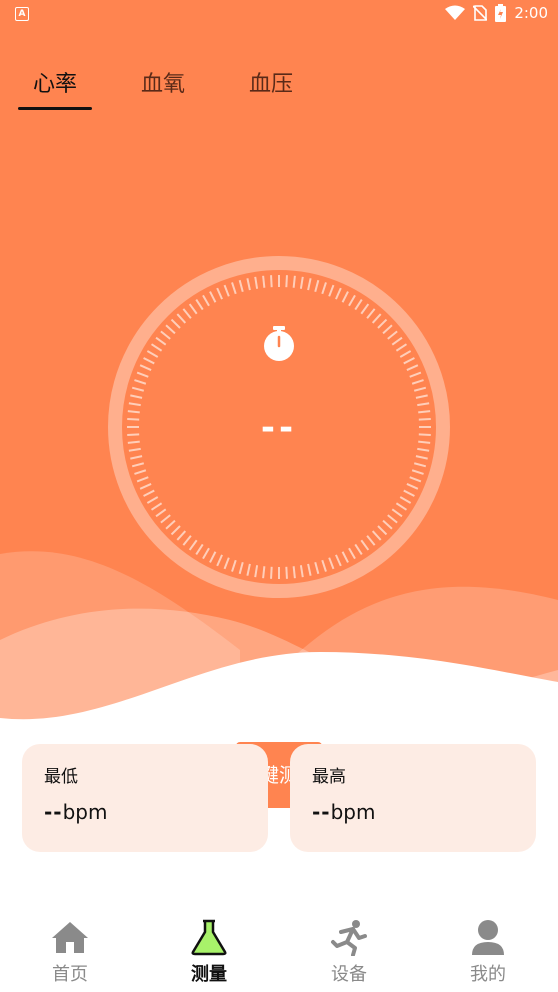  I want to click on nav-profile: 我的, so click(488, 952).